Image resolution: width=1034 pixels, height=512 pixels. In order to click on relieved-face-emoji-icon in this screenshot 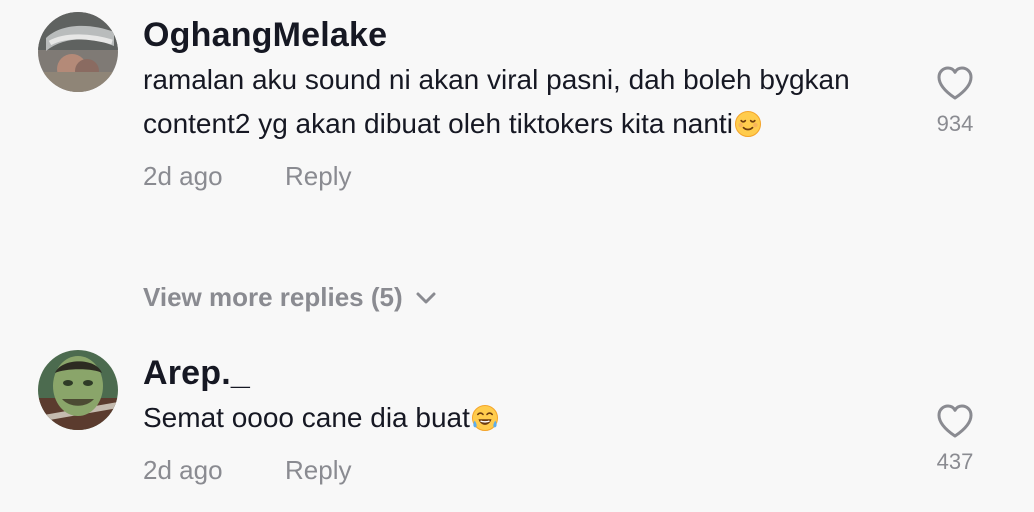, I will do `click(747, 124)`.